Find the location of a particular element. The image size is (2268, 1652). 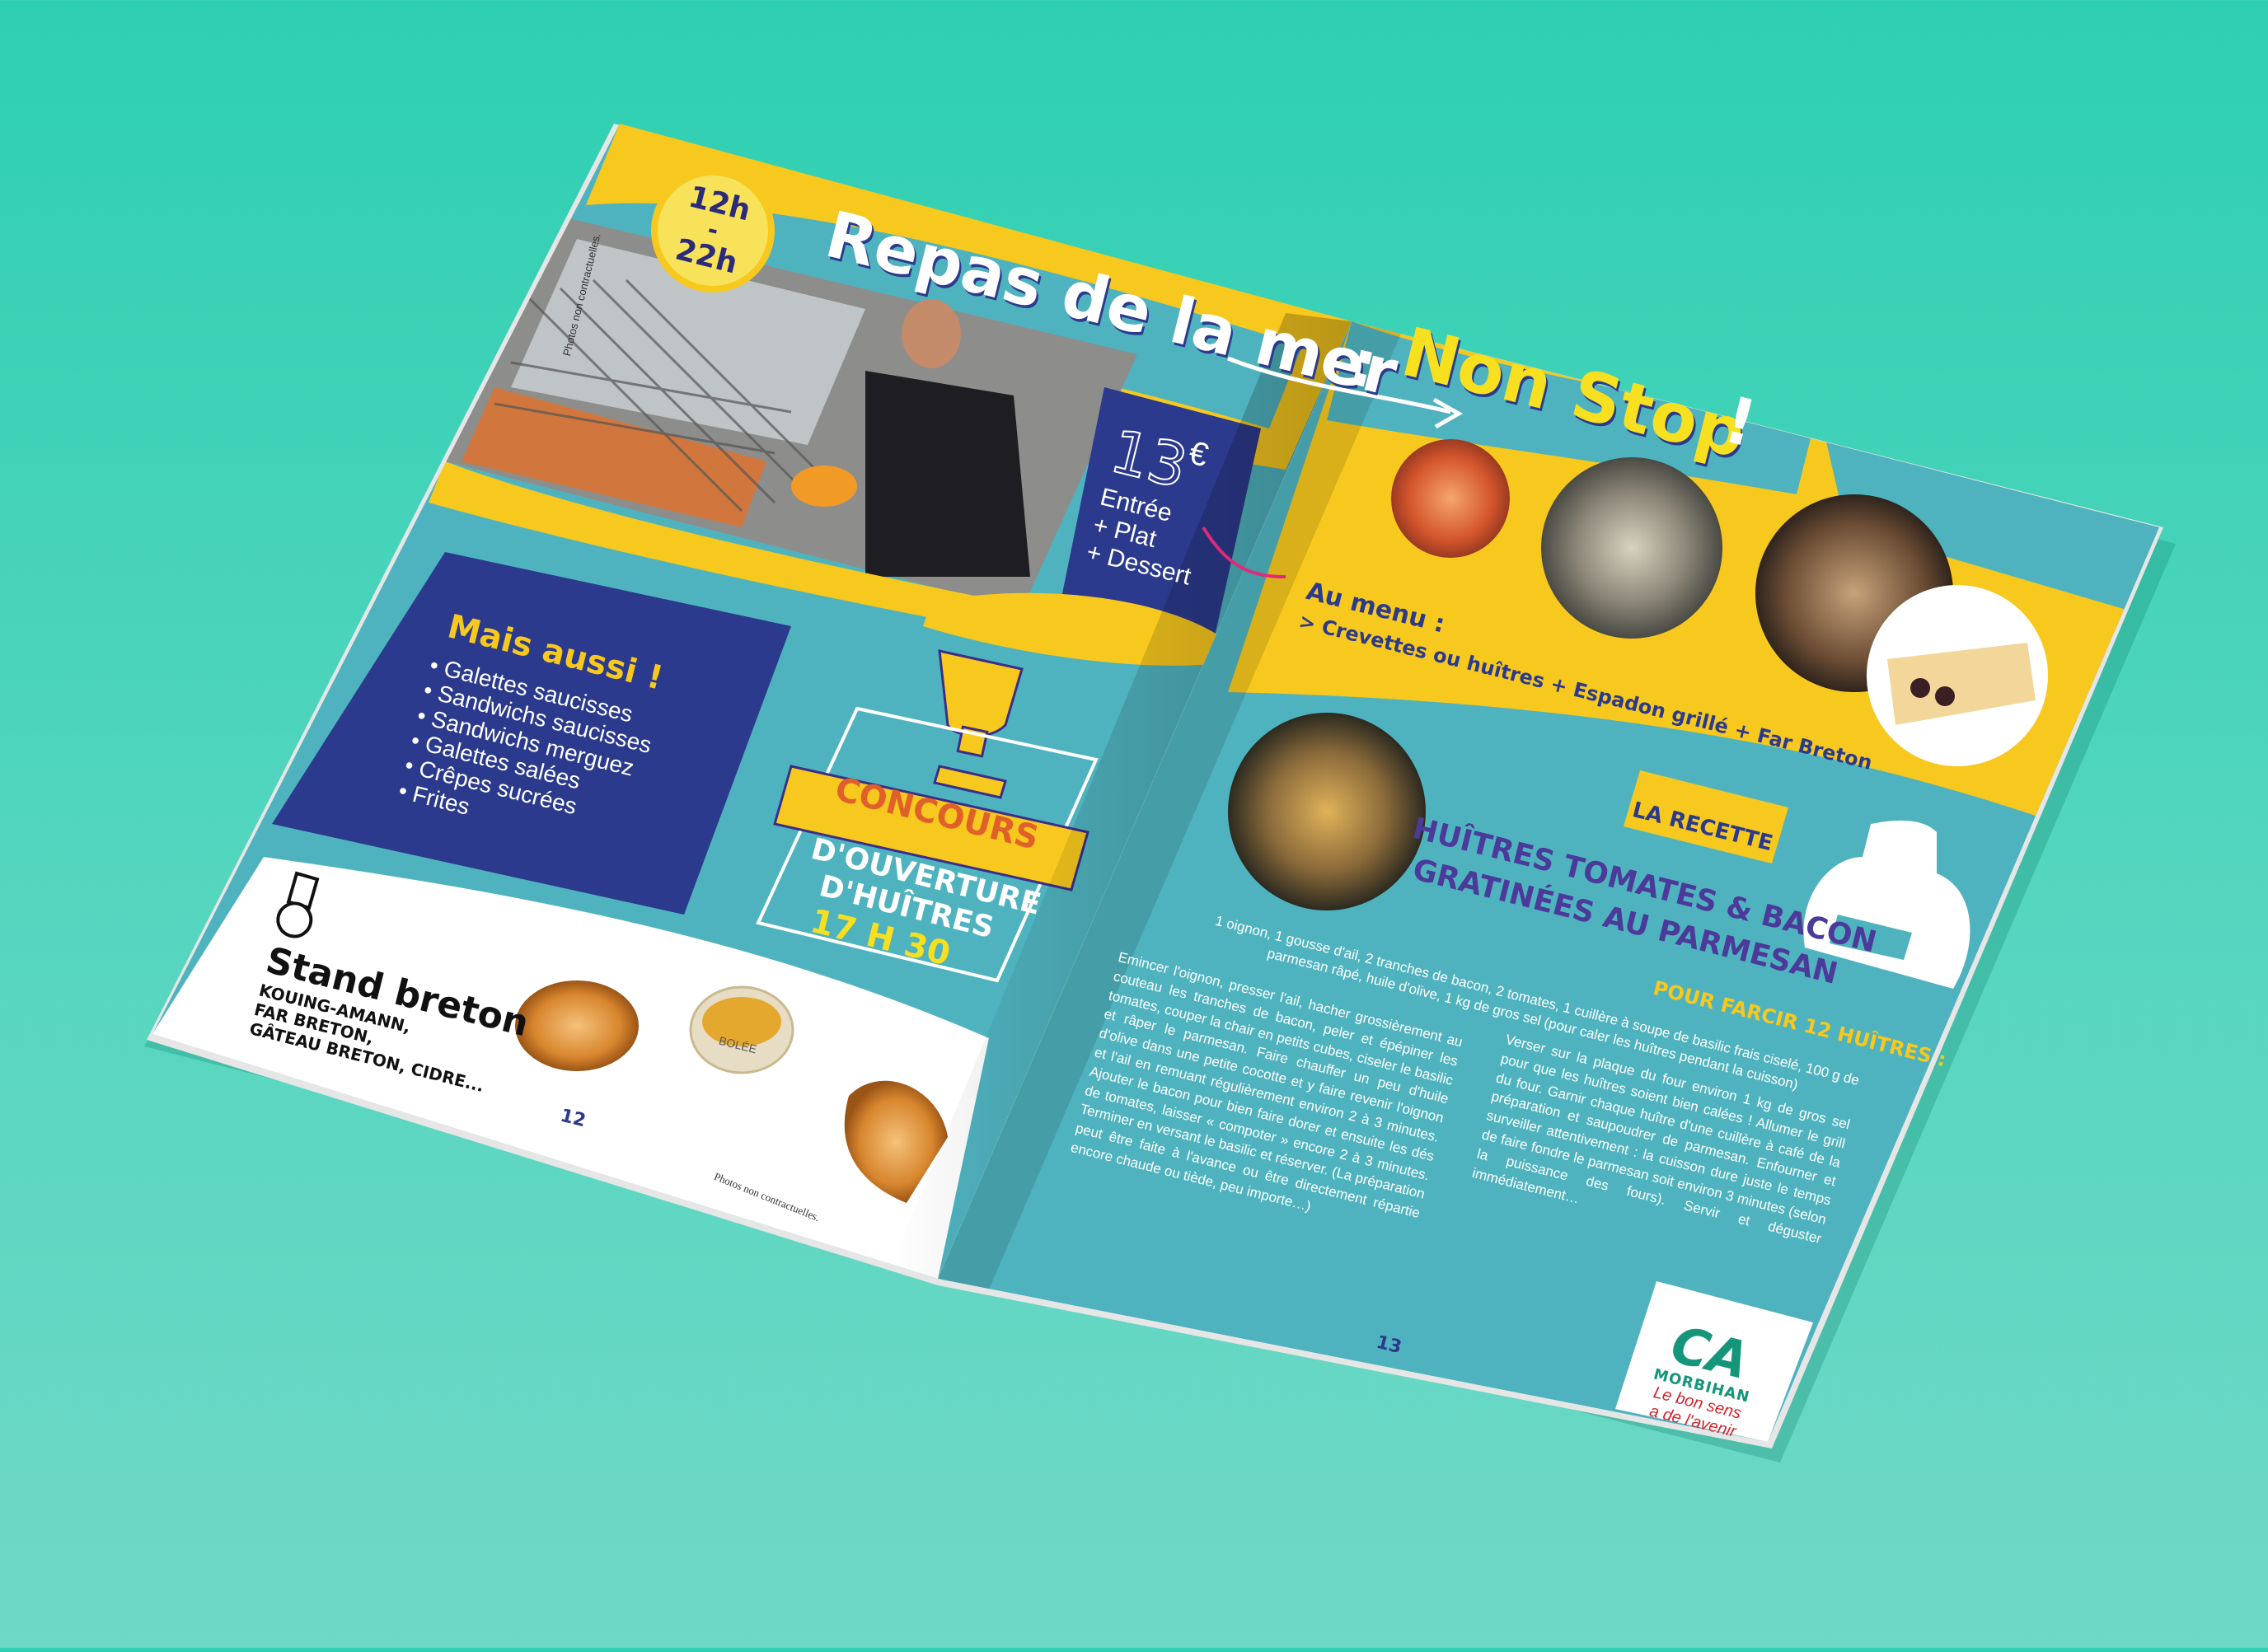

gratin-photo is located at coordinates (1327, 812).